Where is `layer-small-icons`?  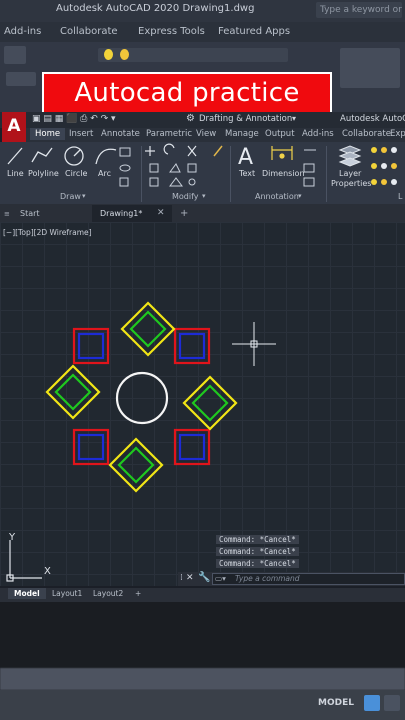 layer-small-icons is located at coordinates (384, 166).